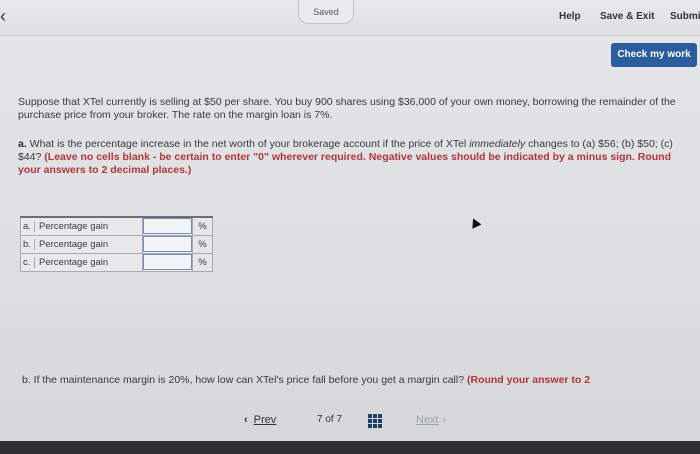 Image resolution: width=700 pixels, height=454 pixels. I want to click on answer-input-c-field, so click(167, 262).